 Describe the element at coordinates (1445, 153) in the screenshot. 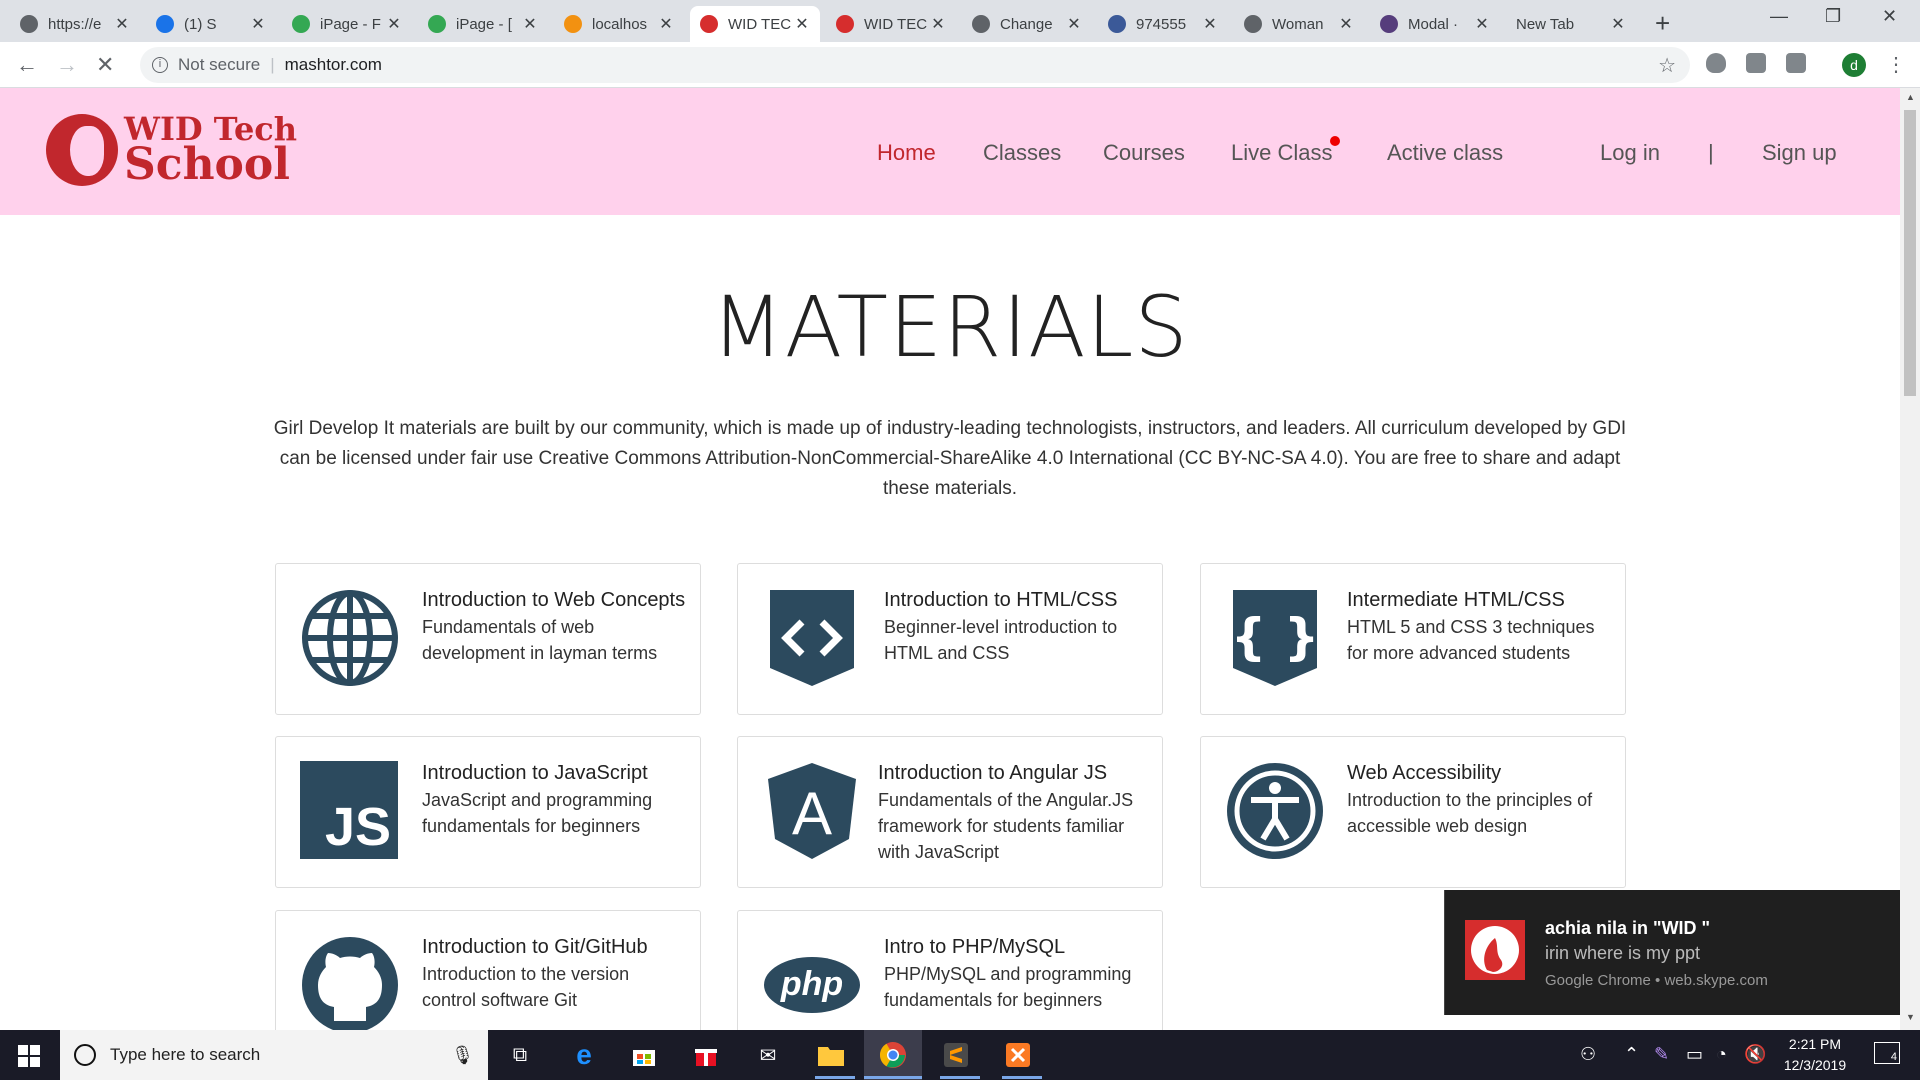

I see `nav-active-class: Active class` at that location.